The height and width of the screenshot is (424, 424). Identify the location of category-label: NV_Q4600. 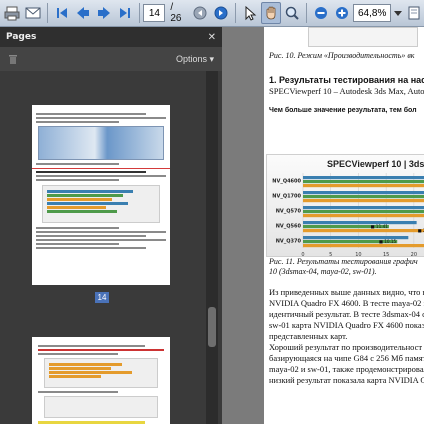
(286, 182).